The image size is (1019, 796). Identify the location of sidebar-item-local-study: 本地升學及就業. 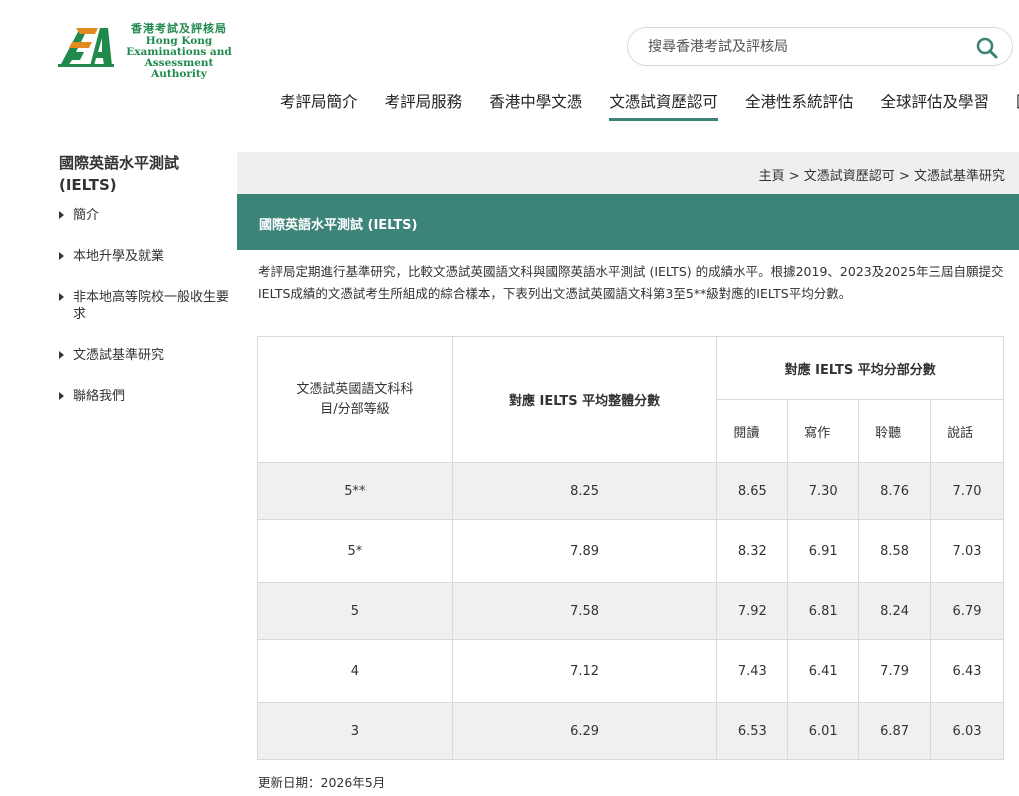
(144, 256).